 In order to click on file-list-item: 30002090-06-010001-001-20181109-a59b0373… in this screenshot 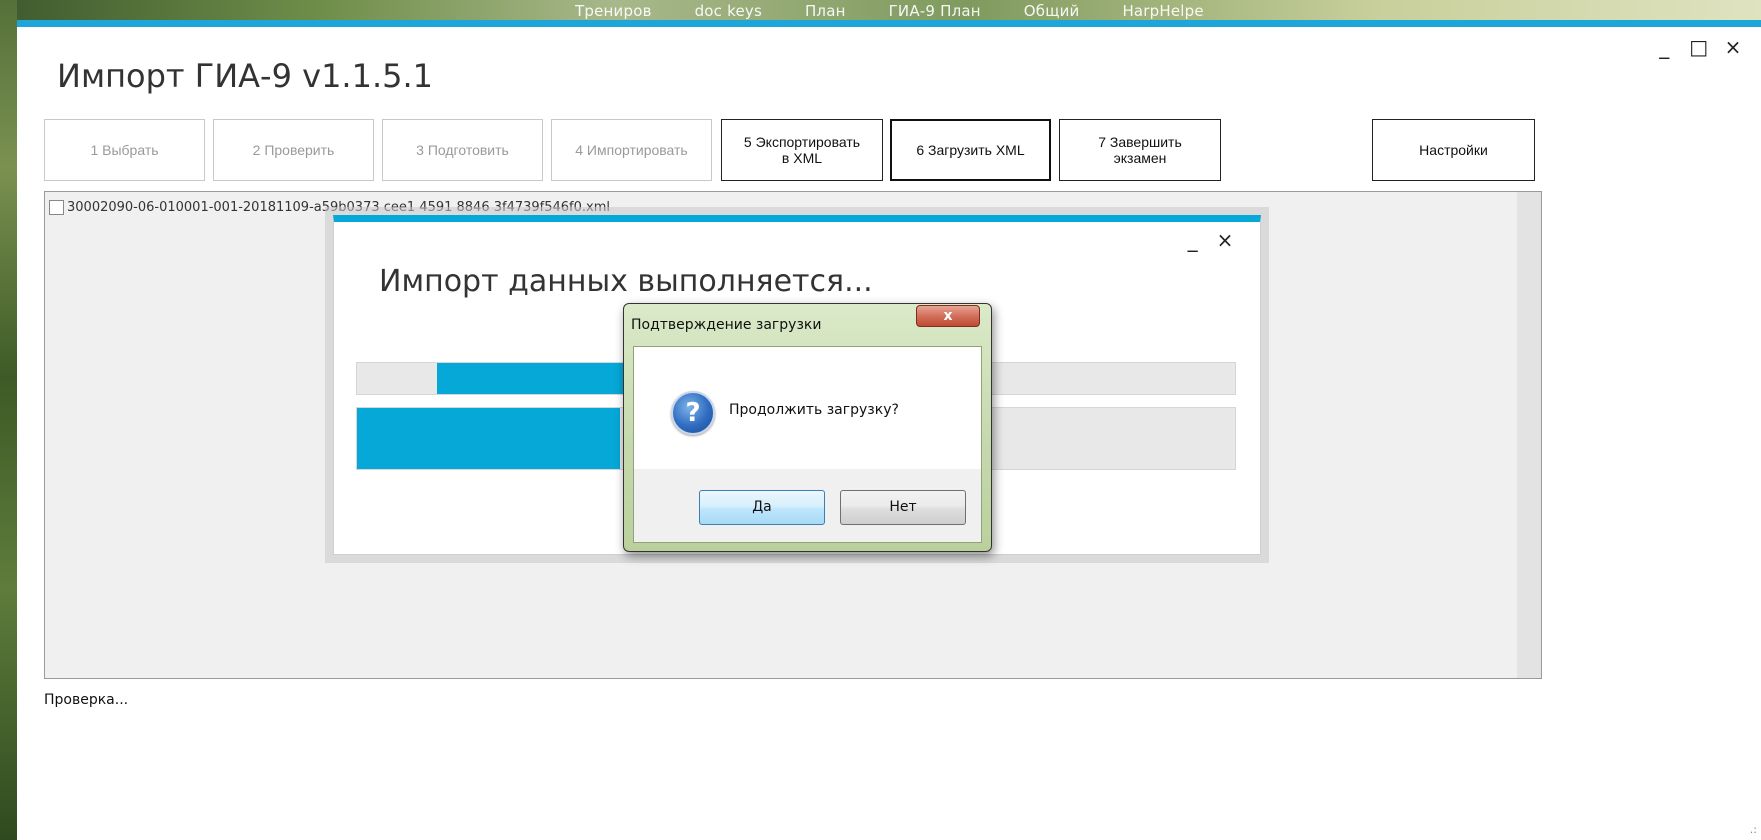, I will do `click(329, 207)`.